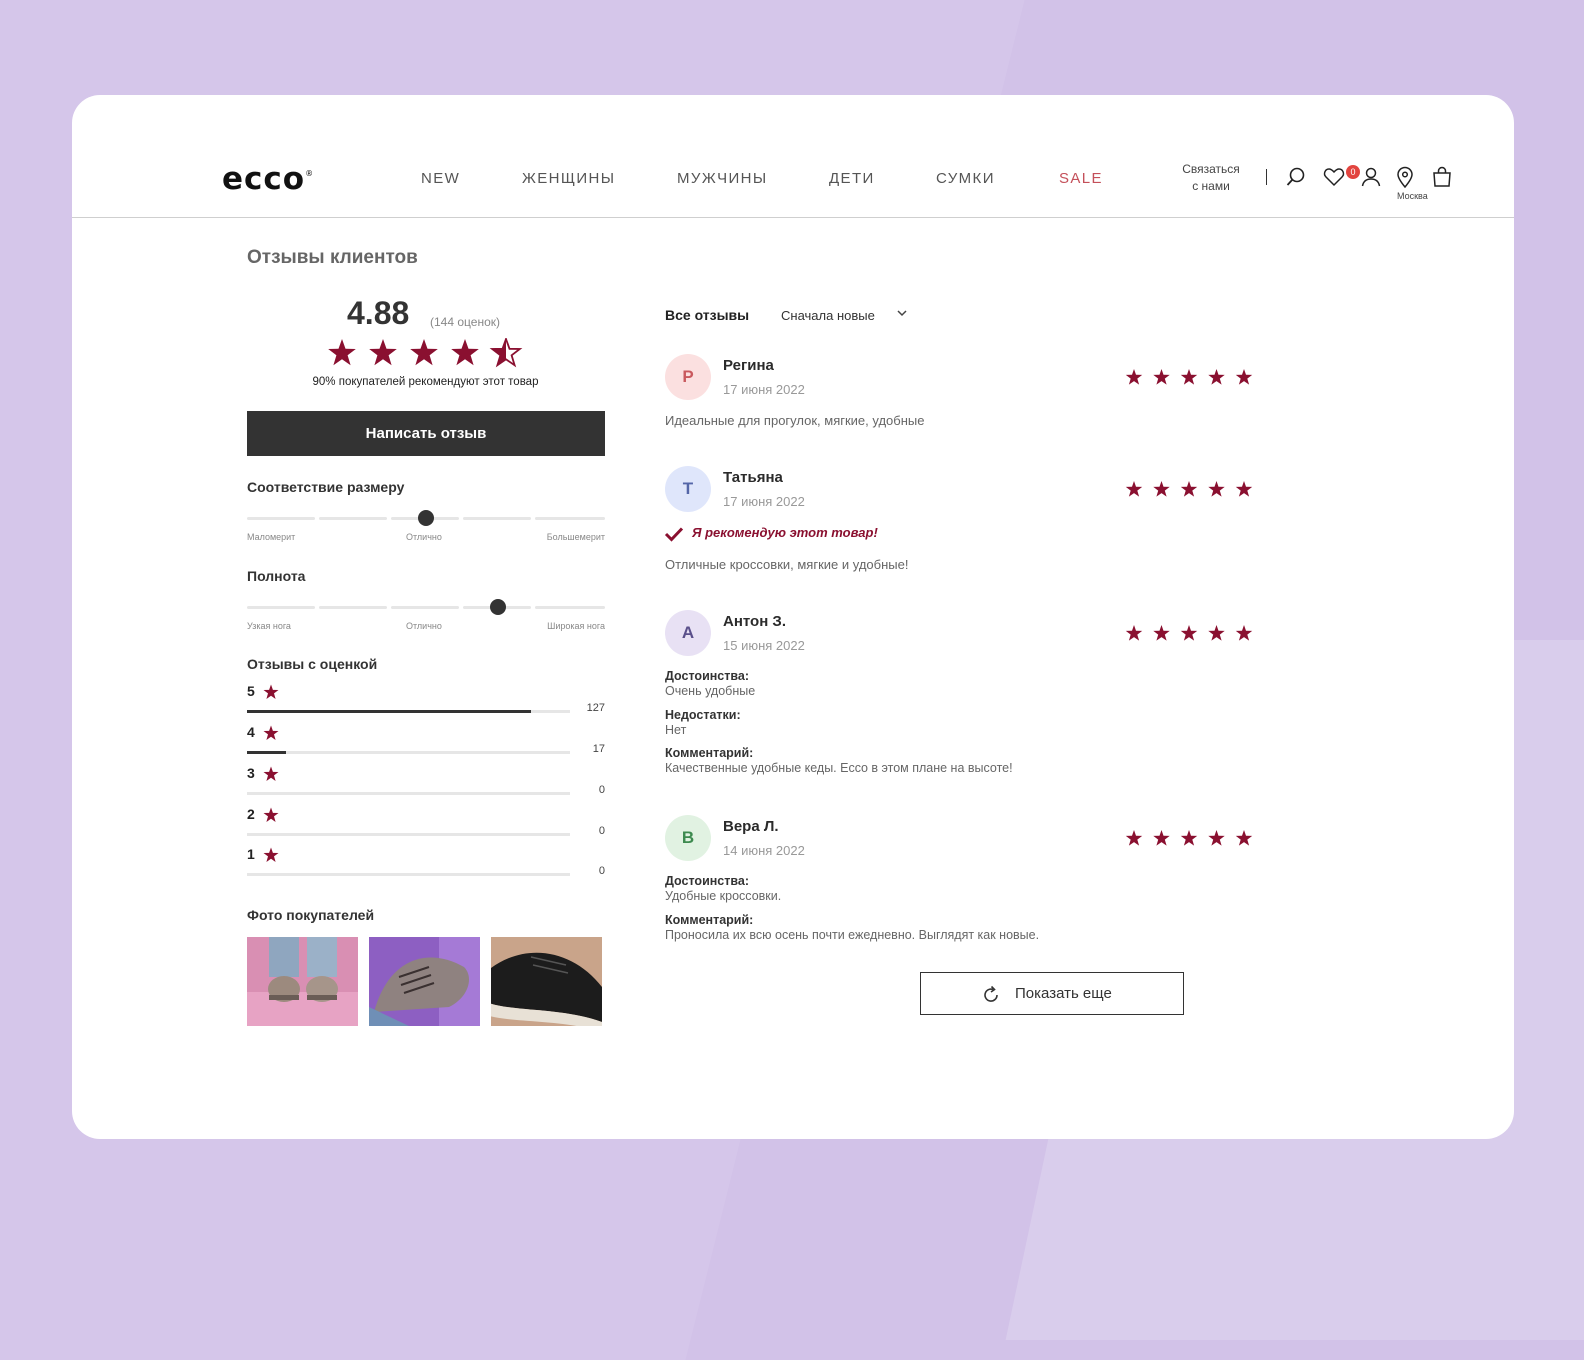 The width and height of the screenshot is (1584, 1360). What do you see at coordinates (1266, 177) in the screenshot?
I see `header-divider` at bounding box center [1266, 177].